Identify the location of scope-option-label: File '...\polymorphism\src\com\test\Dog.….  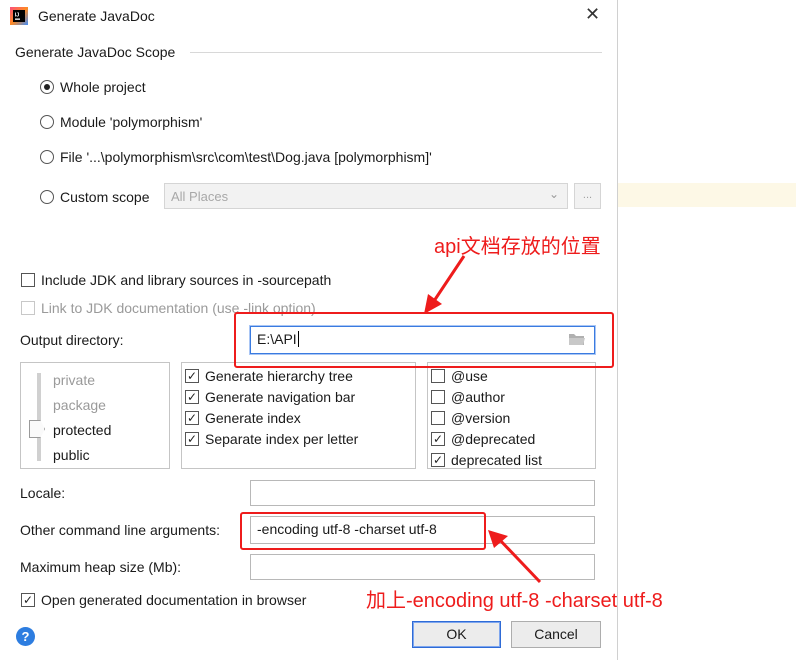
(246, 157).